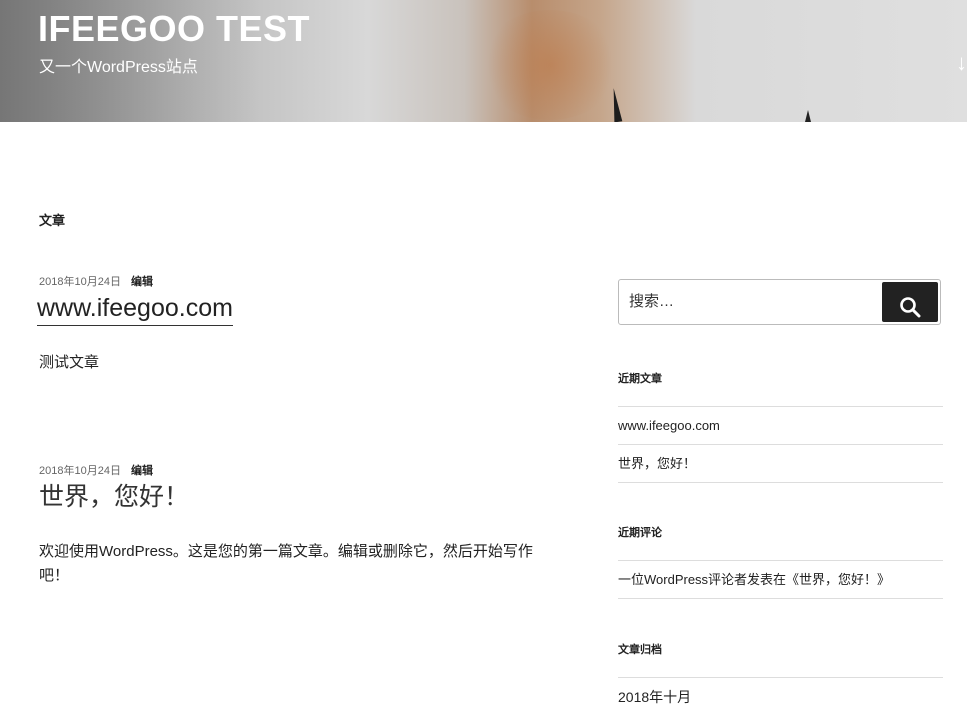 Image resolution: width=967 pixels, height=715 pixels. Describe the element at coordinates (749, 301) in the screenshot. I see `search-input` at that location.